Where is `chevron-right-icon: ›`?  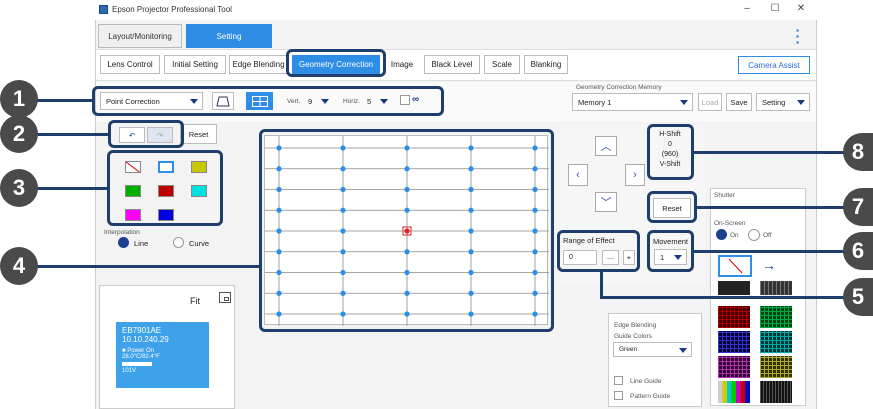
chevron-right-icon: › is located at coordinates (635, 175).